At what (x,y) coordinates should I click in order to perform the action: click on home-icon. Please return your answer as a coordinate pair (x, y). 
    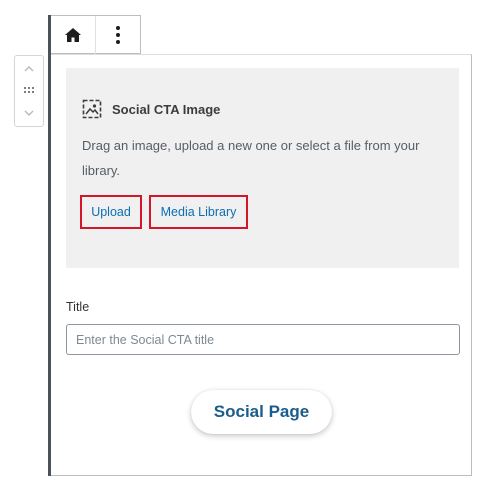
    Looking at the image, I should click on (73, 35).